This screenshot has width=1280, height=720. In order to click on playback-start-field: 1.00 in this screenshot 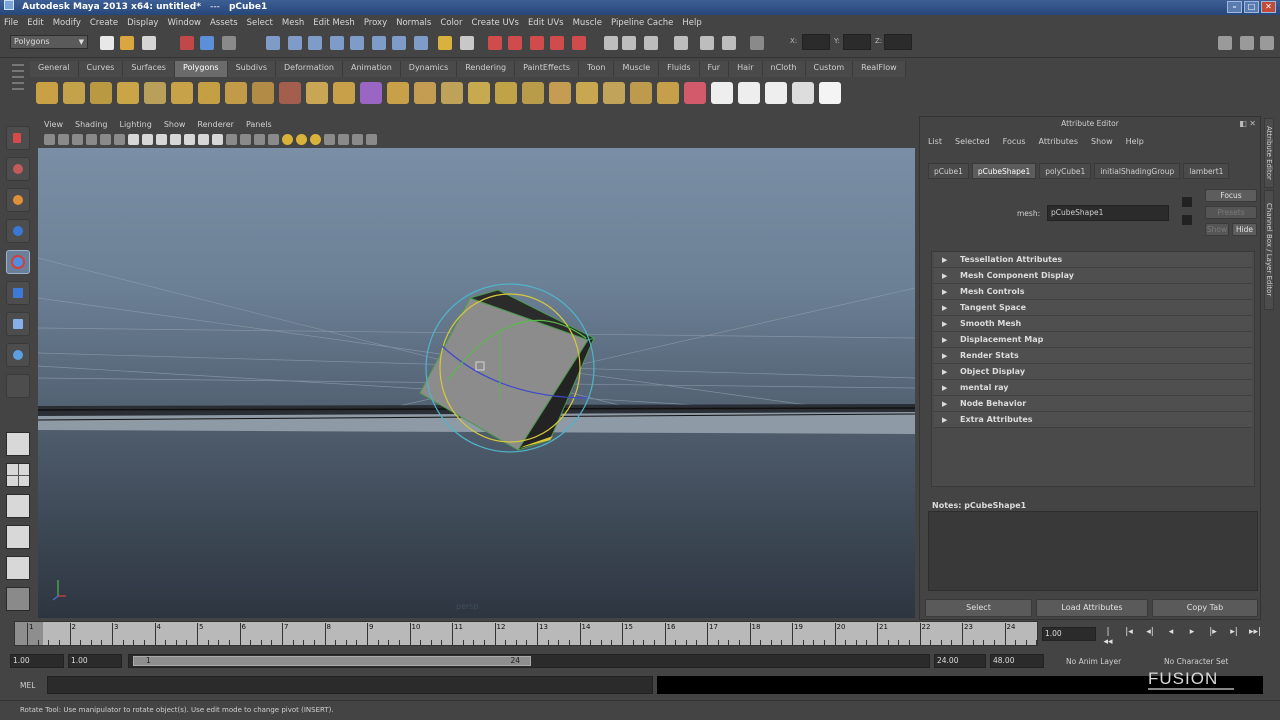, I will do `click(95, 661)`.